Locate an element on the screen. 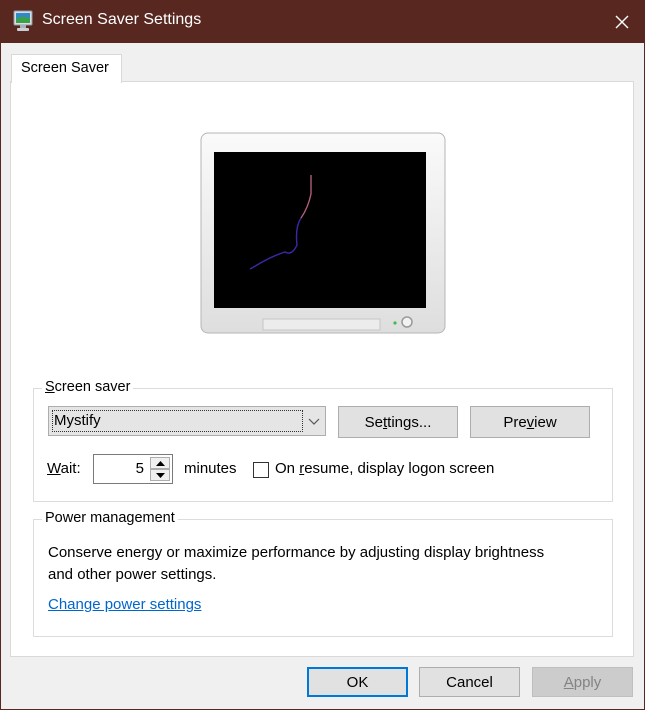 The image size is (645, 710). spin-down-button is located at coordinates (160, 475).